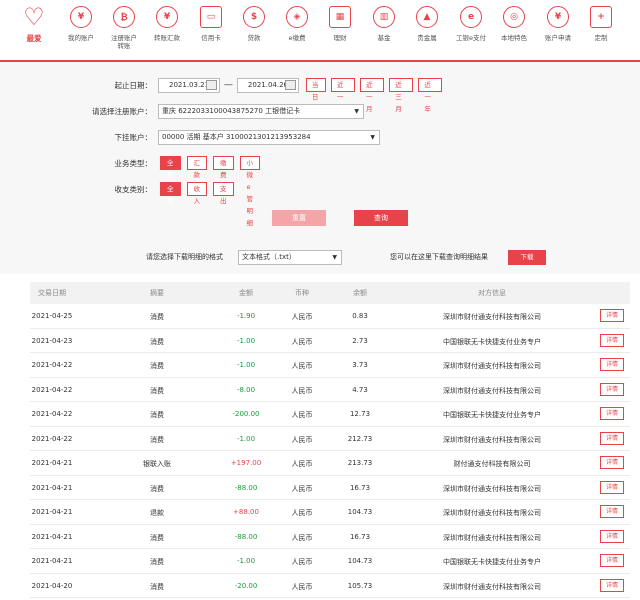 Image resolution: width=640 pixels, height=600 pixels. What do you see at coordinates (527, 257) in the screenshot?
I see `download-button: 下载` at bounding box center [527, 257].